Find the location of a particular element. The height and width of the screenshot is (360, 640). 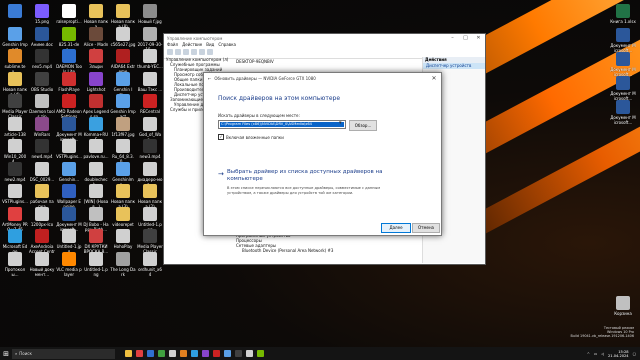

help-icon is located at coordinates (202, 52).